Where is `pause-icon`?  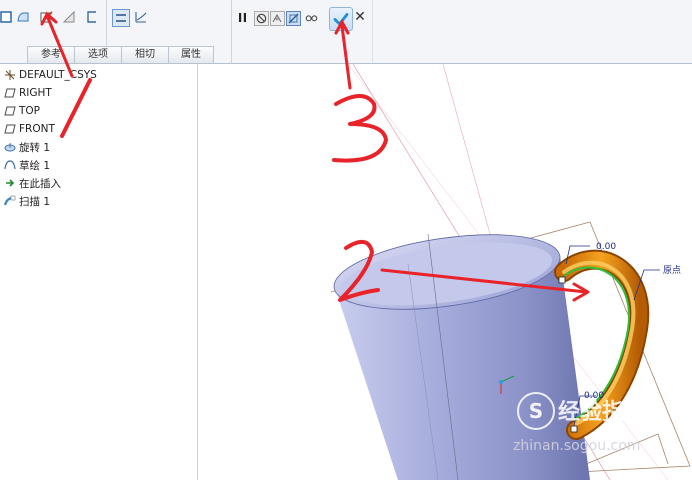
pause-icon is located at coordinates (242, 17).